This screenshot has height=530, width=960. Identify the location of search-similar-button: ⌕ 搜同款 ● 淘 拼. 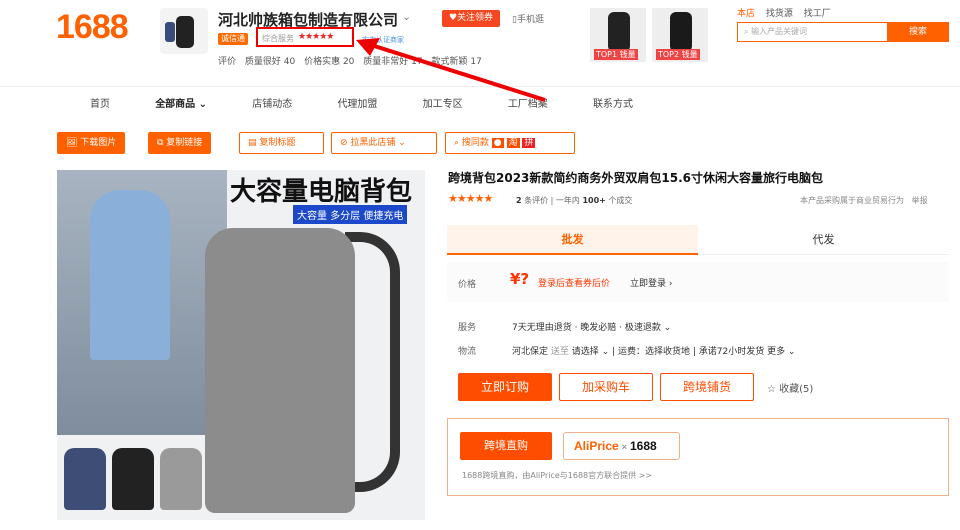
(510, 143).